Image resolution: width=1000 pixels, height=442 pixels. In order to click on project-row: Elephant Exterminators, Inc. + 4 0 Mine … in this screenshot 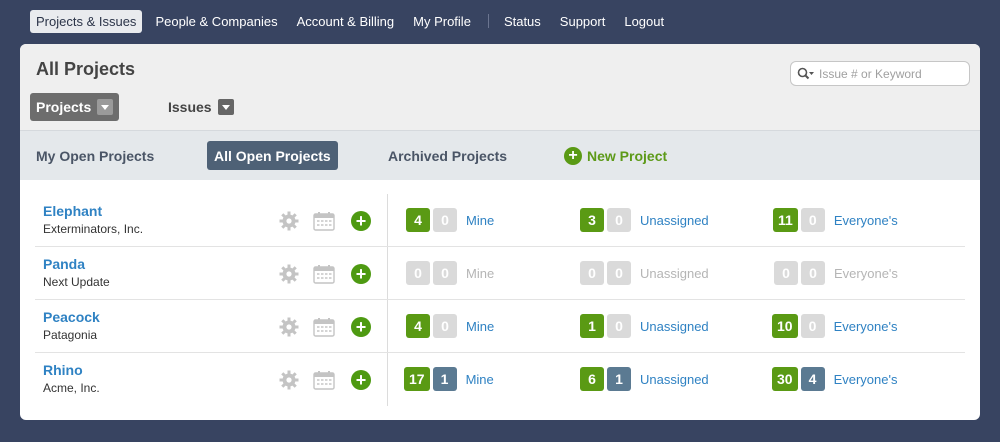, I will do `click(500, 220)`.